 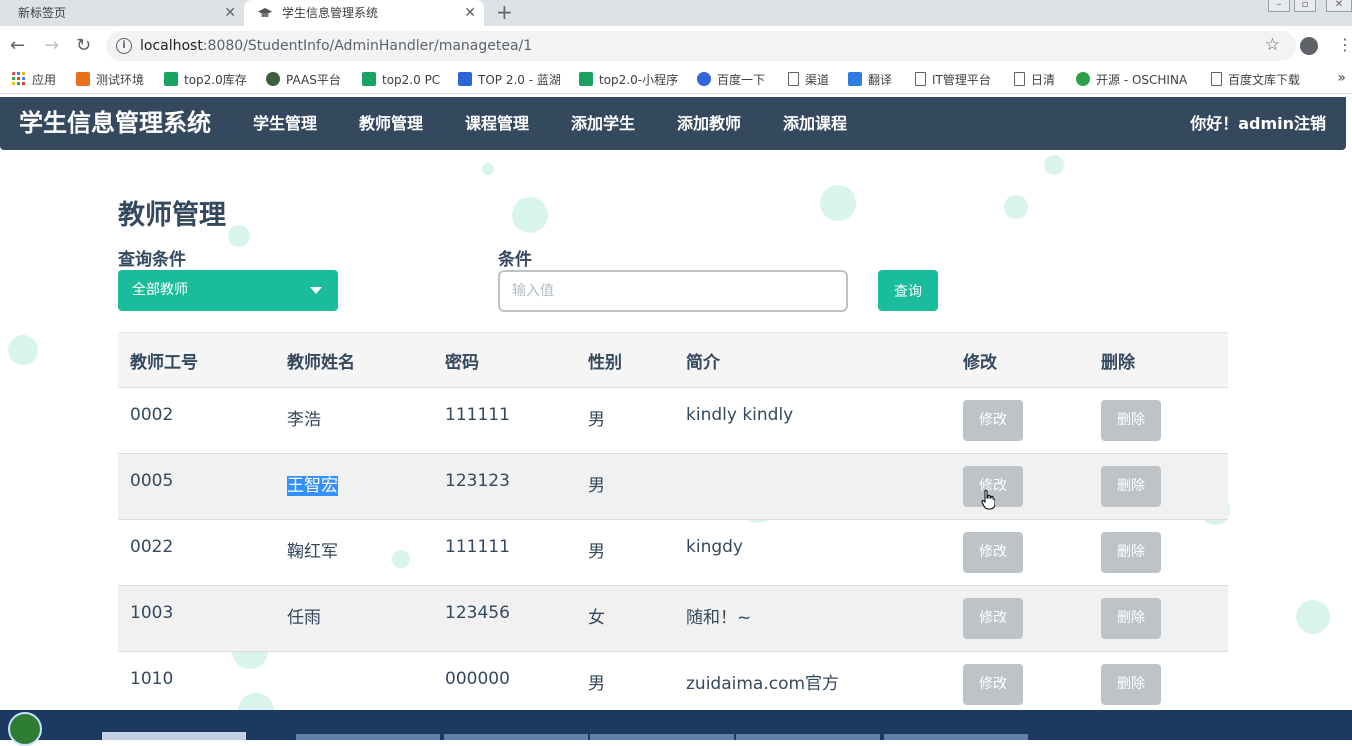 What do you see at coordinates (401, 80) in the screenshot?
I see `bookmark-top2-pc: top2.0 PC` at bounding box center [401, 80].